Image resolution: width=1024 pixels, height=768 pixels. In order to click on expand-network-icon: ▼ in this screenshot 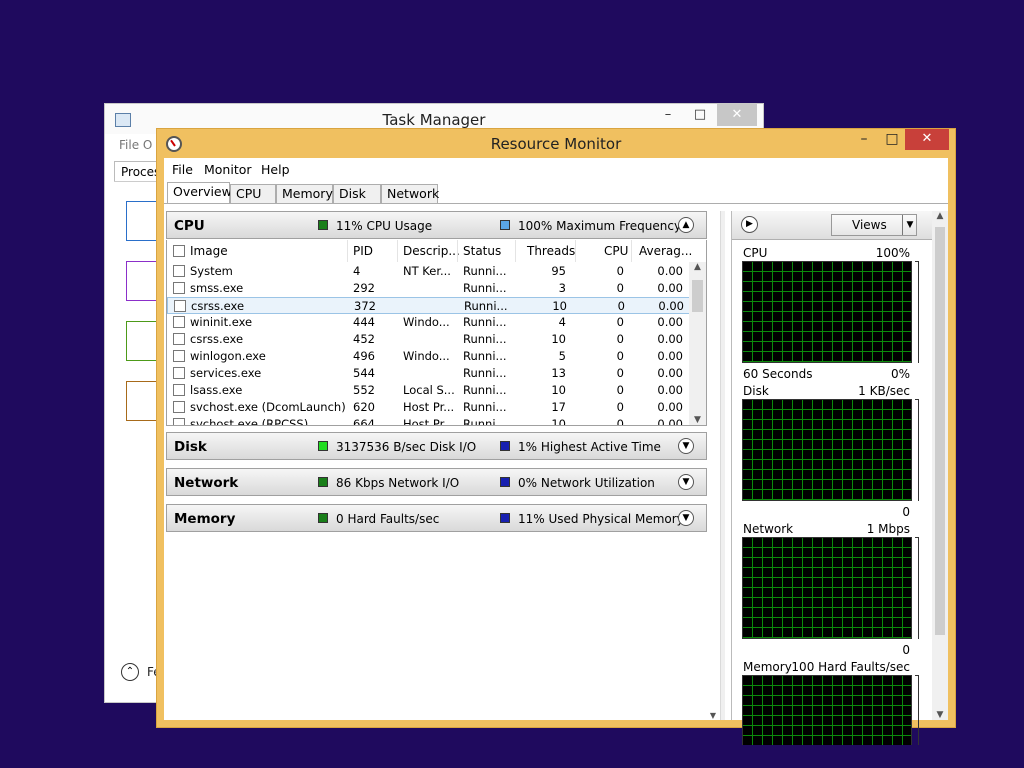, I will do `click(686, 482)`.